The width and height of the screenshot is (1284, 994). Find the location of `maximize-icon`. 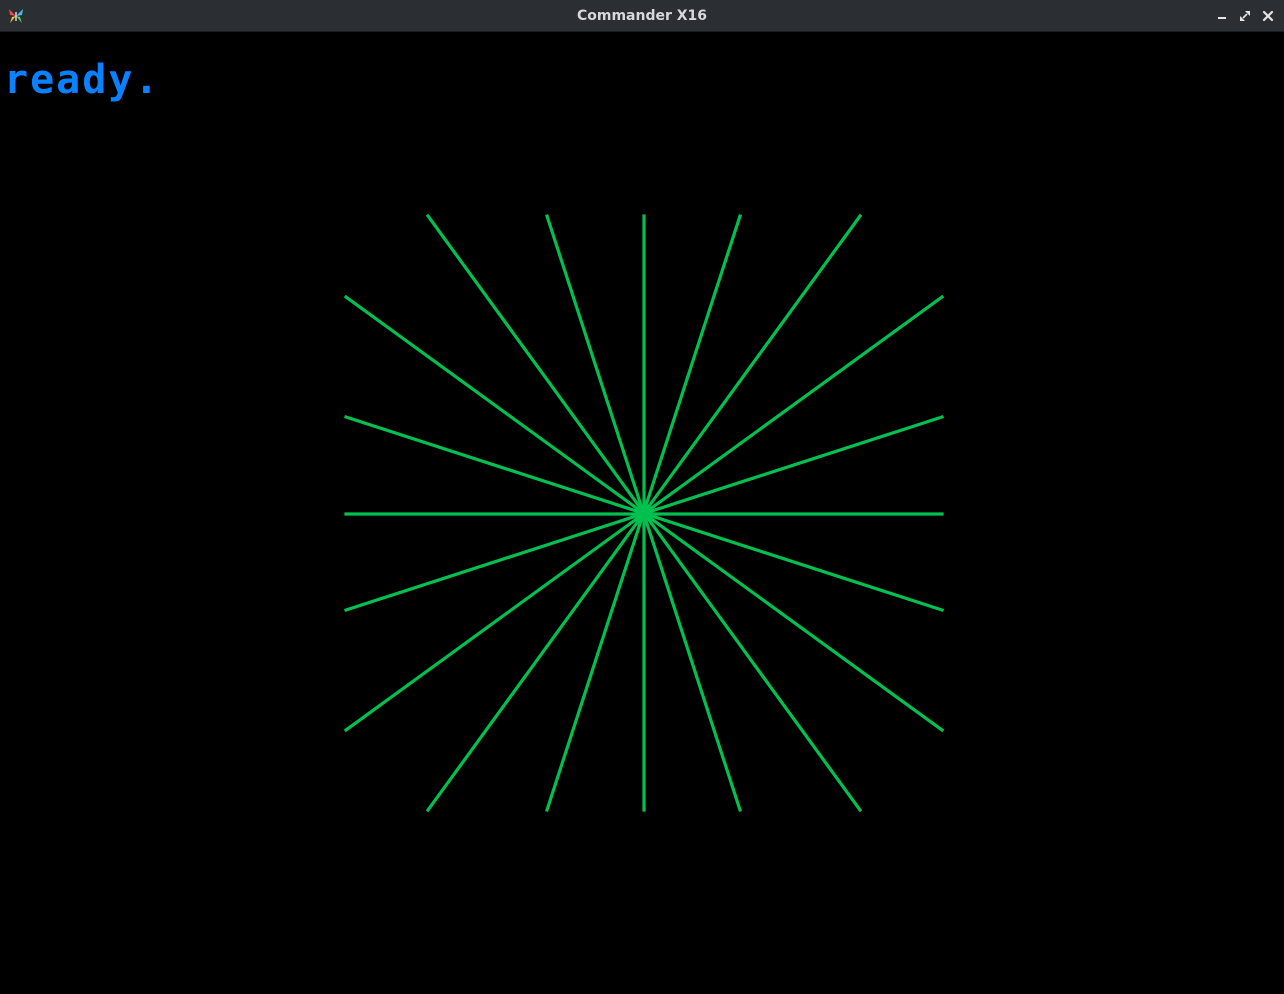

maximize-icon is located at coordinates (1245, 16).